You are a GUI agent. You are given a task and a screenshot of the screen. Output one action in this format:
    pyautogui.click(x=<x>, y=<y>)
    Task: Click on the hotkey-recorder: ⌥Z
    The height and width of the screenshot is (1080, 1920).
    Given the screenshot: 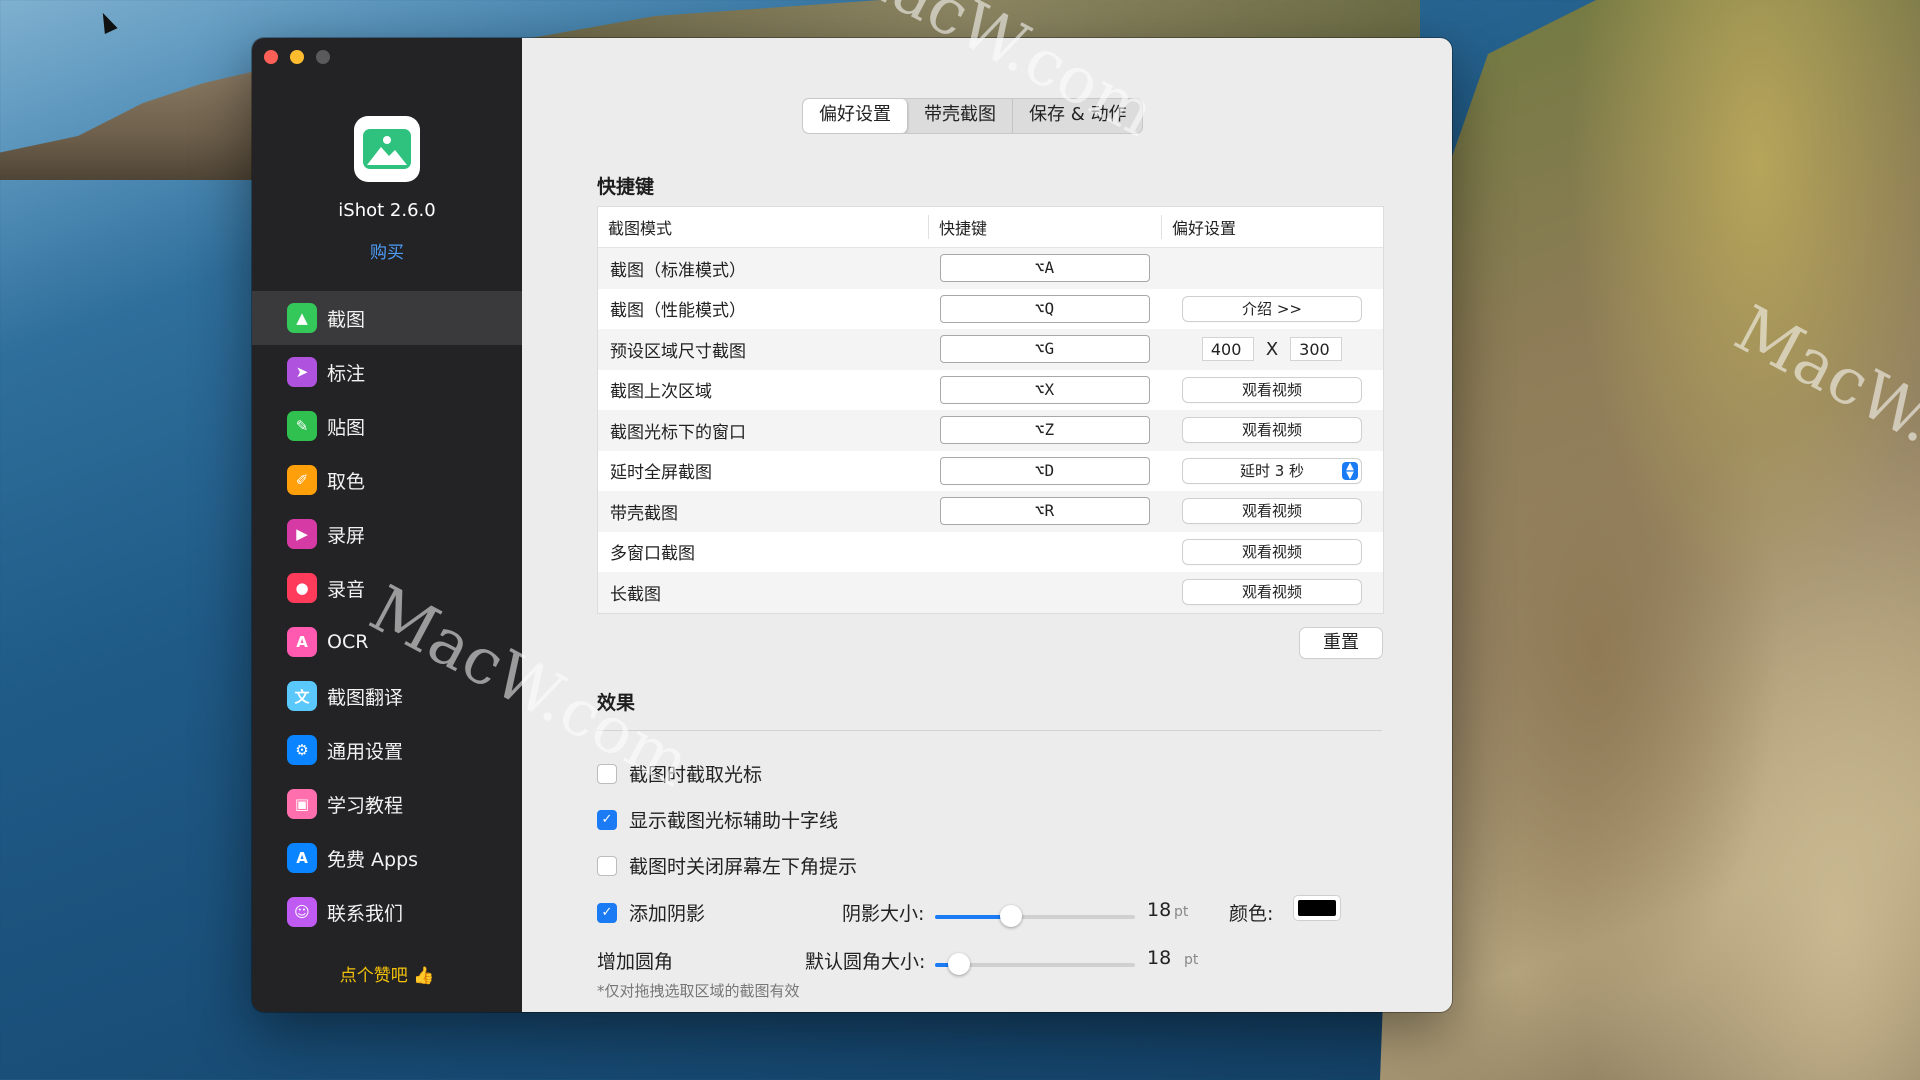 What is the action you would take?
    pyautogui.click(x=1044, y=430)
    